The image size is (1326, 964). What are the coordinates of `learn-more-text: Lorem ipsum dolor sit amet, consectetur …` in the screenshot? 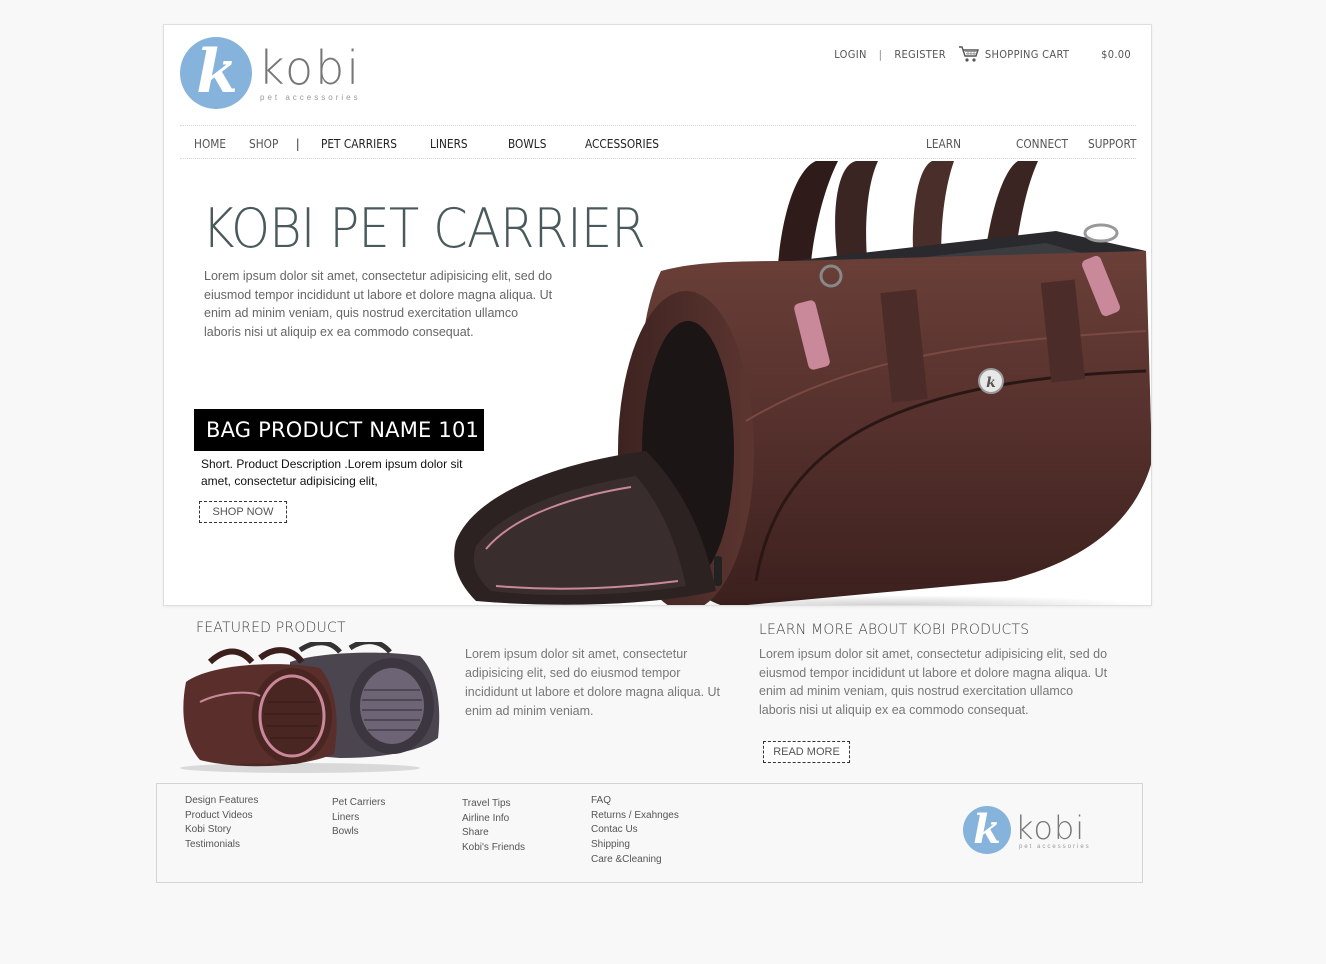 It's located at (933, 682).